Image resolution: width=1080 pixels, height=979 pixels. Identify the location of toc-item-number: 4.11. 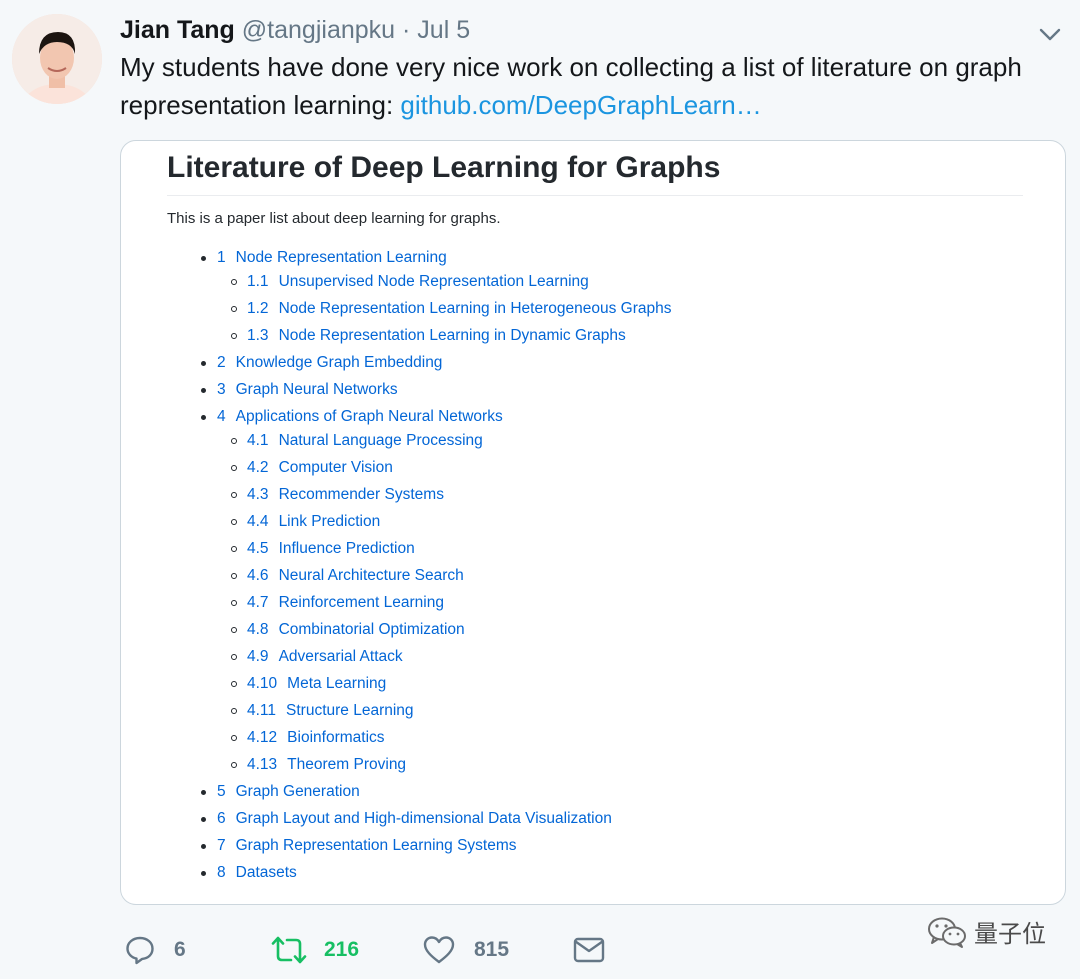
(262, 710).